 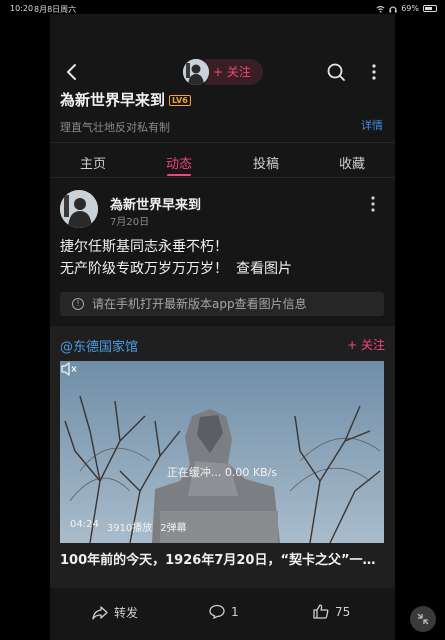 What do you see at coordinates (196, 72) in the screenshot?
I see `header-avatar` at bounding box center [196, 72].